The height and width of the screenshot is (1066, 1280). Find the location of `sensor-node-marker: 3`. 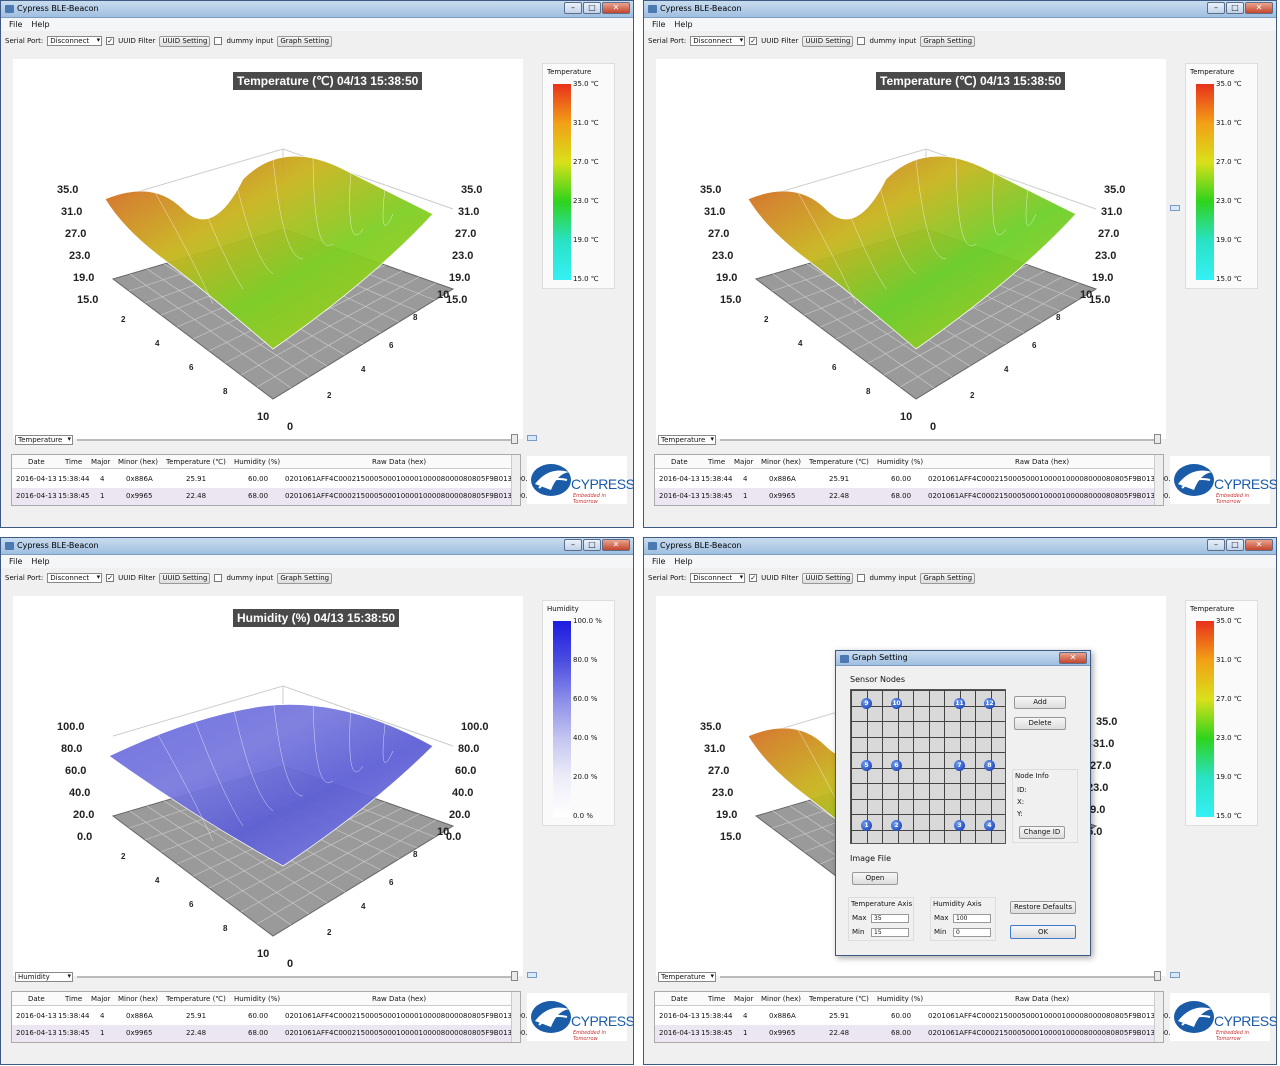

sensor-node-marker: 3 is located at coordinates (959, 825).